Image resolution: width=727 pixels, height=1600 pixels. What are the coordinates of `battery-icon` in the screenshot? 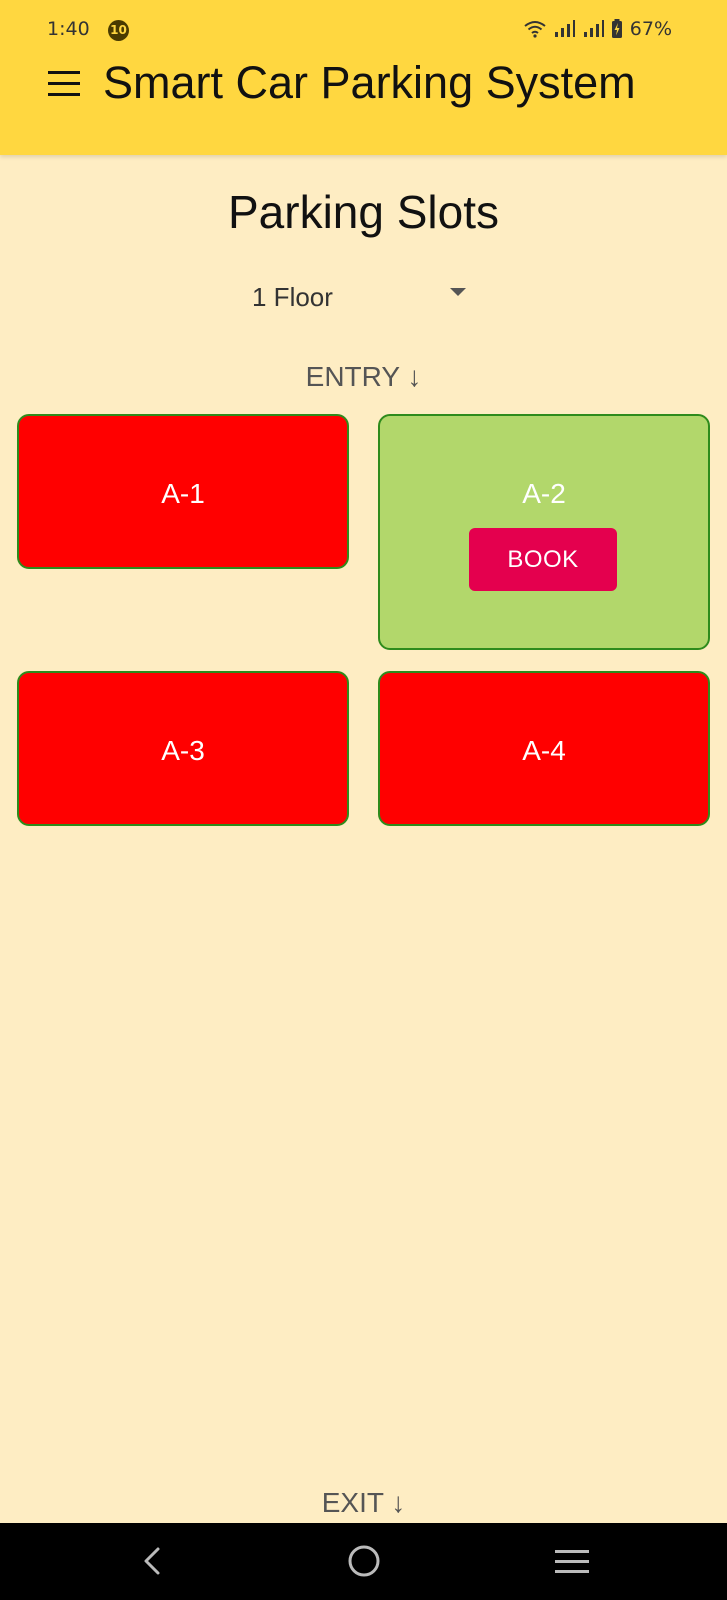 It's located at (617, 29).